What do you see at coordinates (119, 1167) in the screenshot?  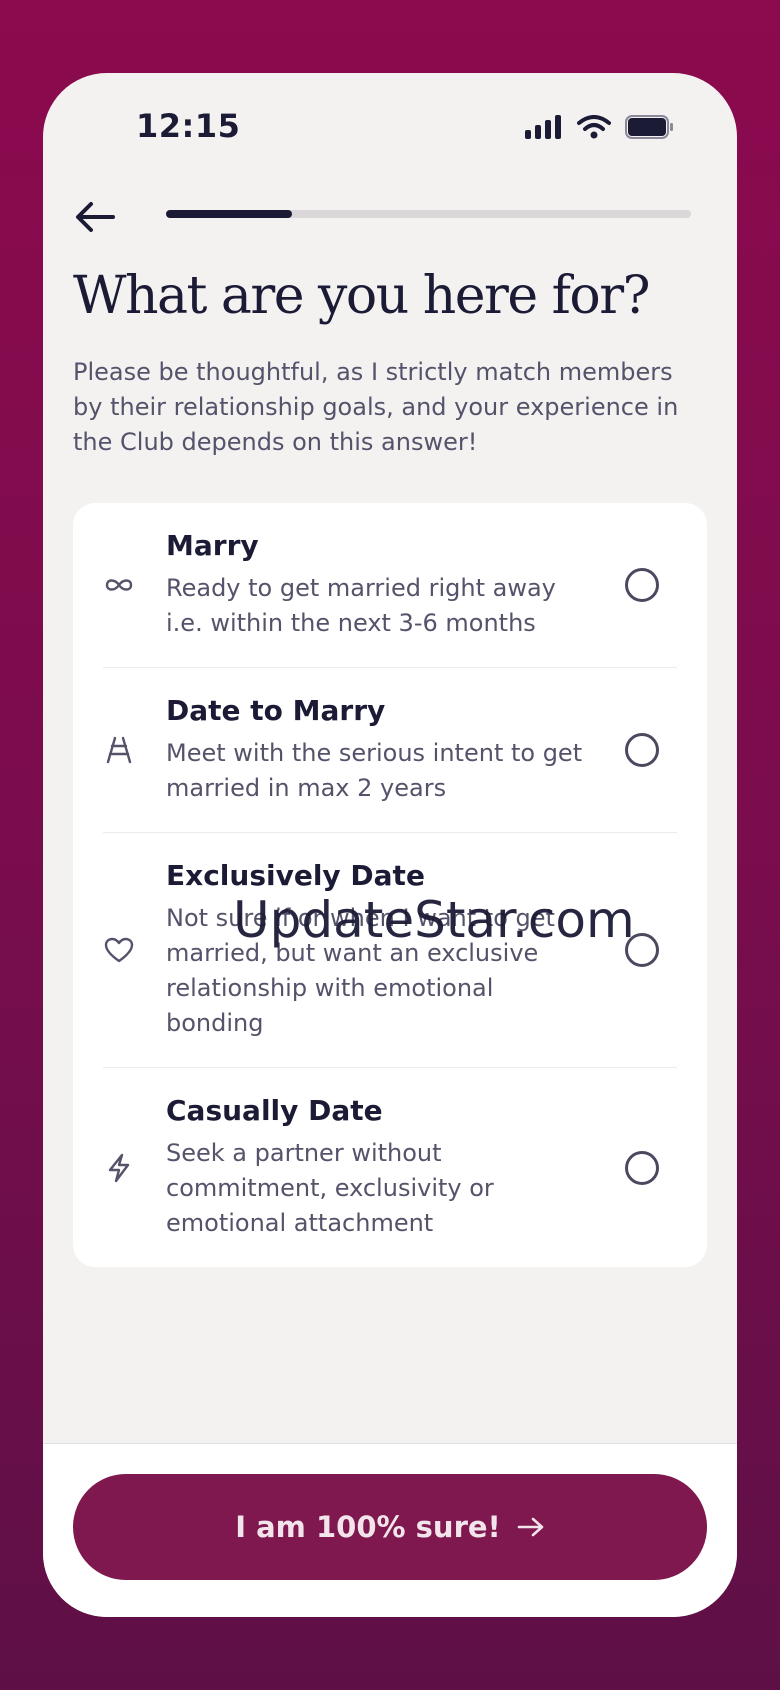 I see `lightning-icon` at bounding box center [119, 1167].